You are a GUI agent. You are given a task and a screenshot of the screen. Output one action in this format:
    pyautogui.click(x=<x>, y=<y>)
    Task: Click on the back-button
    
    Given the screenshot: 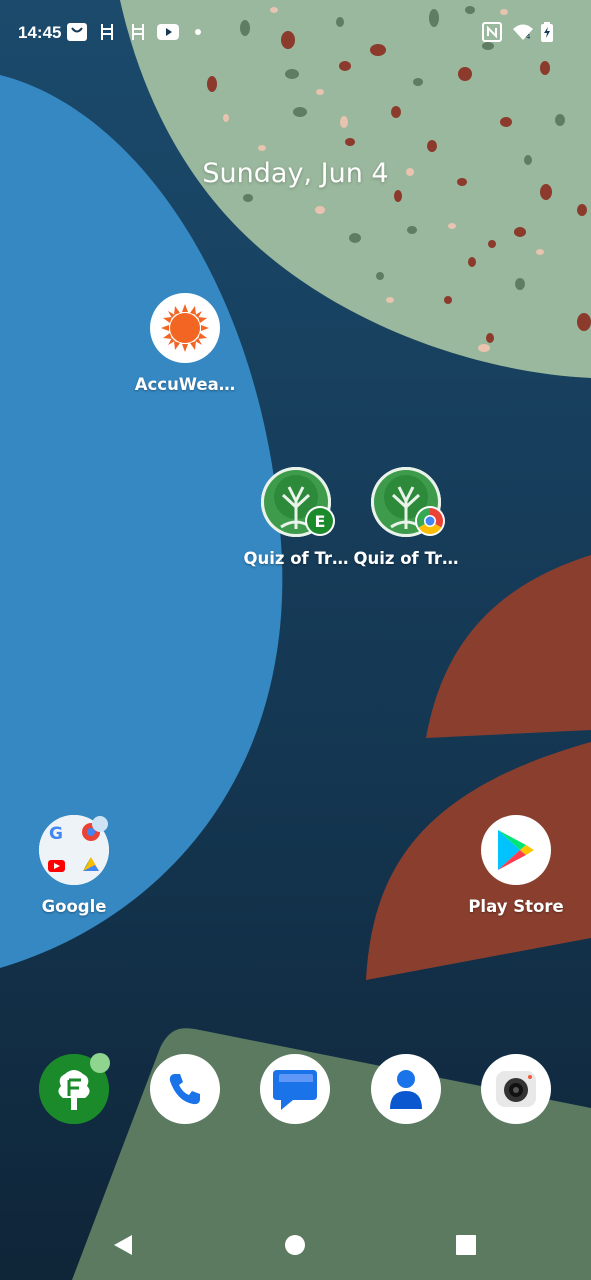 What is the action you would take?
    pyautogui.click(x=123, y=1247)
    